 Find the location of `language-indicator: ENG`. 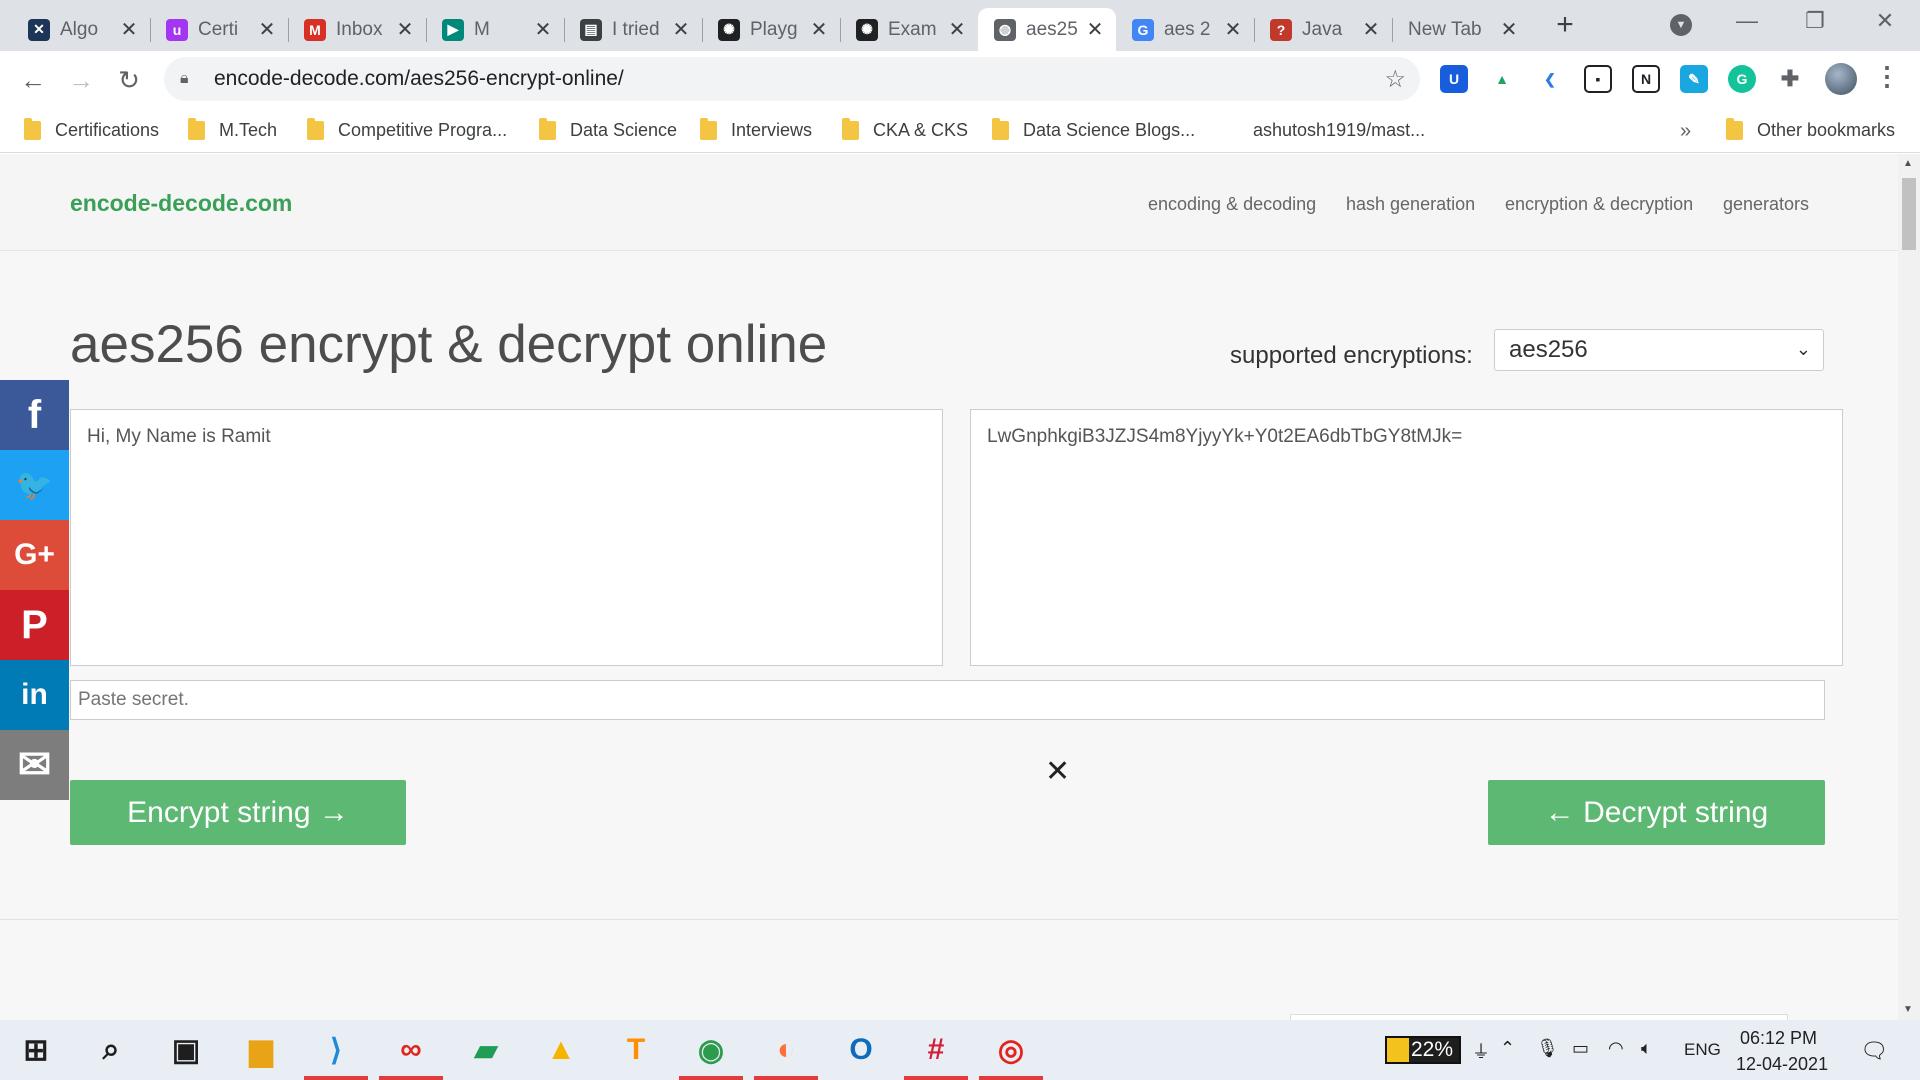

language-indicator: ENG is located at coordinates (1702, 1050).